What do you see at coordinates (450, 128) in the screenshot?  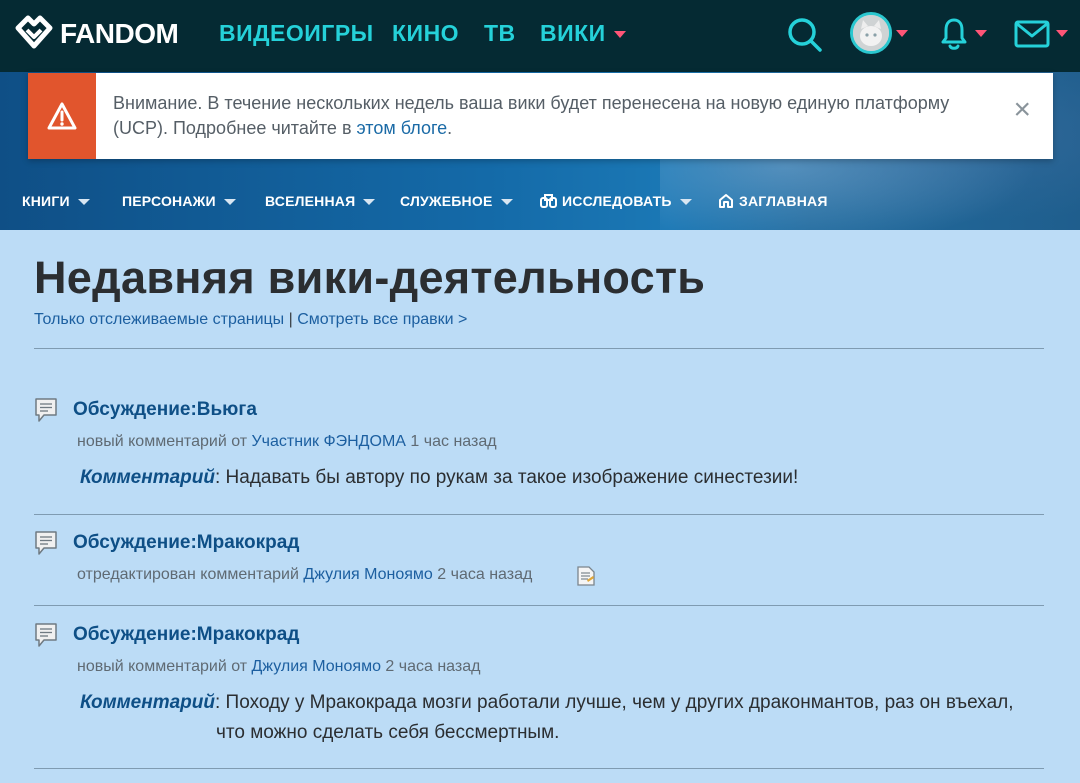 I see `banner-text-after: .` at bounding box center [450, 128].